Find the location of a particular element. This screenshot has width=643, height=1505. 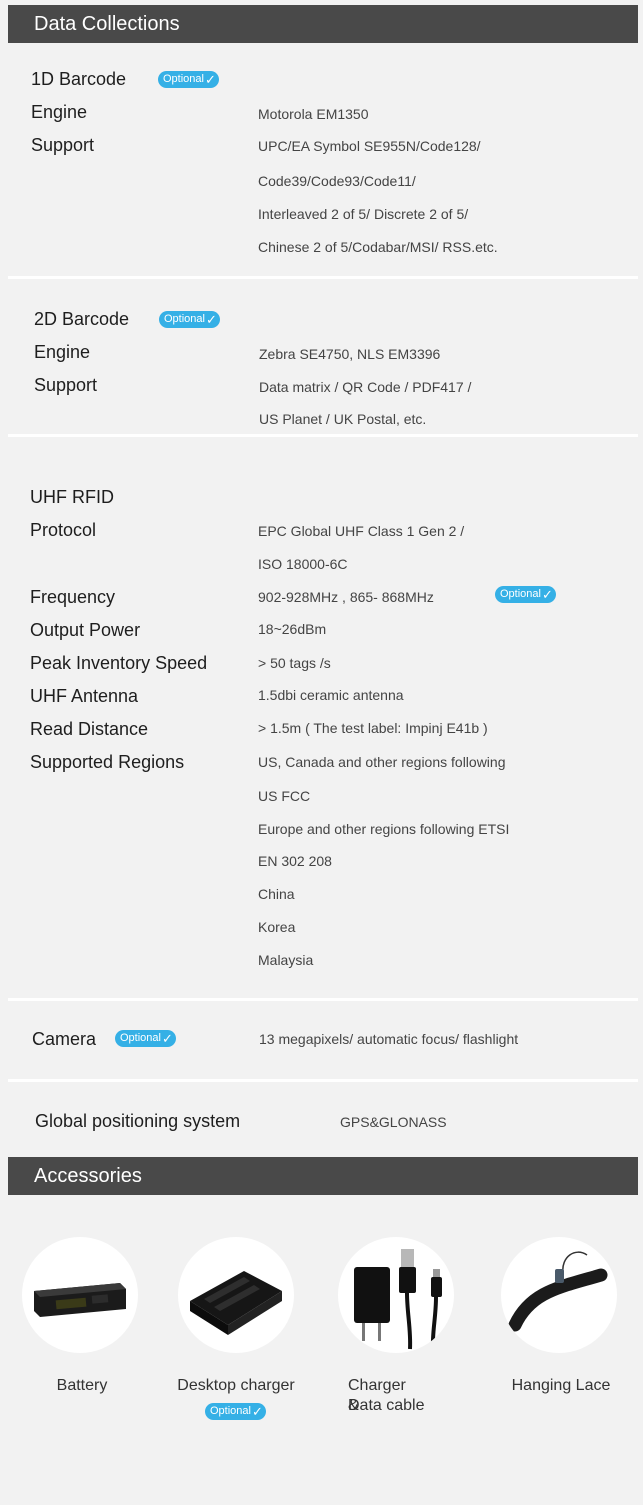

support-line: Interleaved 2 of 5/ Discrete 2 of 5/ is located at coordinates (363, 214).